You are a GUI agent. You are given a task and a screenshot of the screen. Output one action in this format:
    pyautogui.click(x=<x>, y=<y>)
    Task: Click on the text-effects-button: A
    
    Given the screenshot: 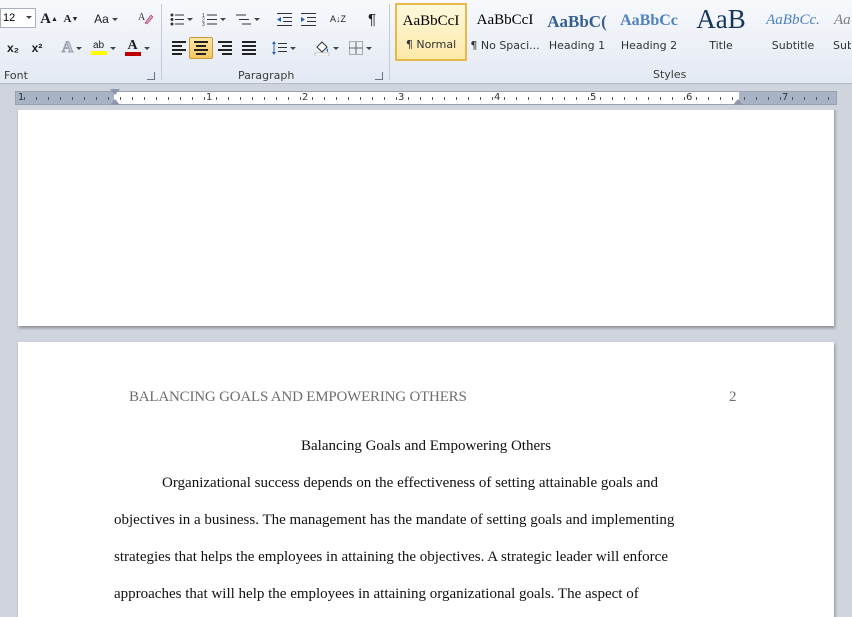 What is the action you would take?
    pyautogui.click(x=72, y=48)
    